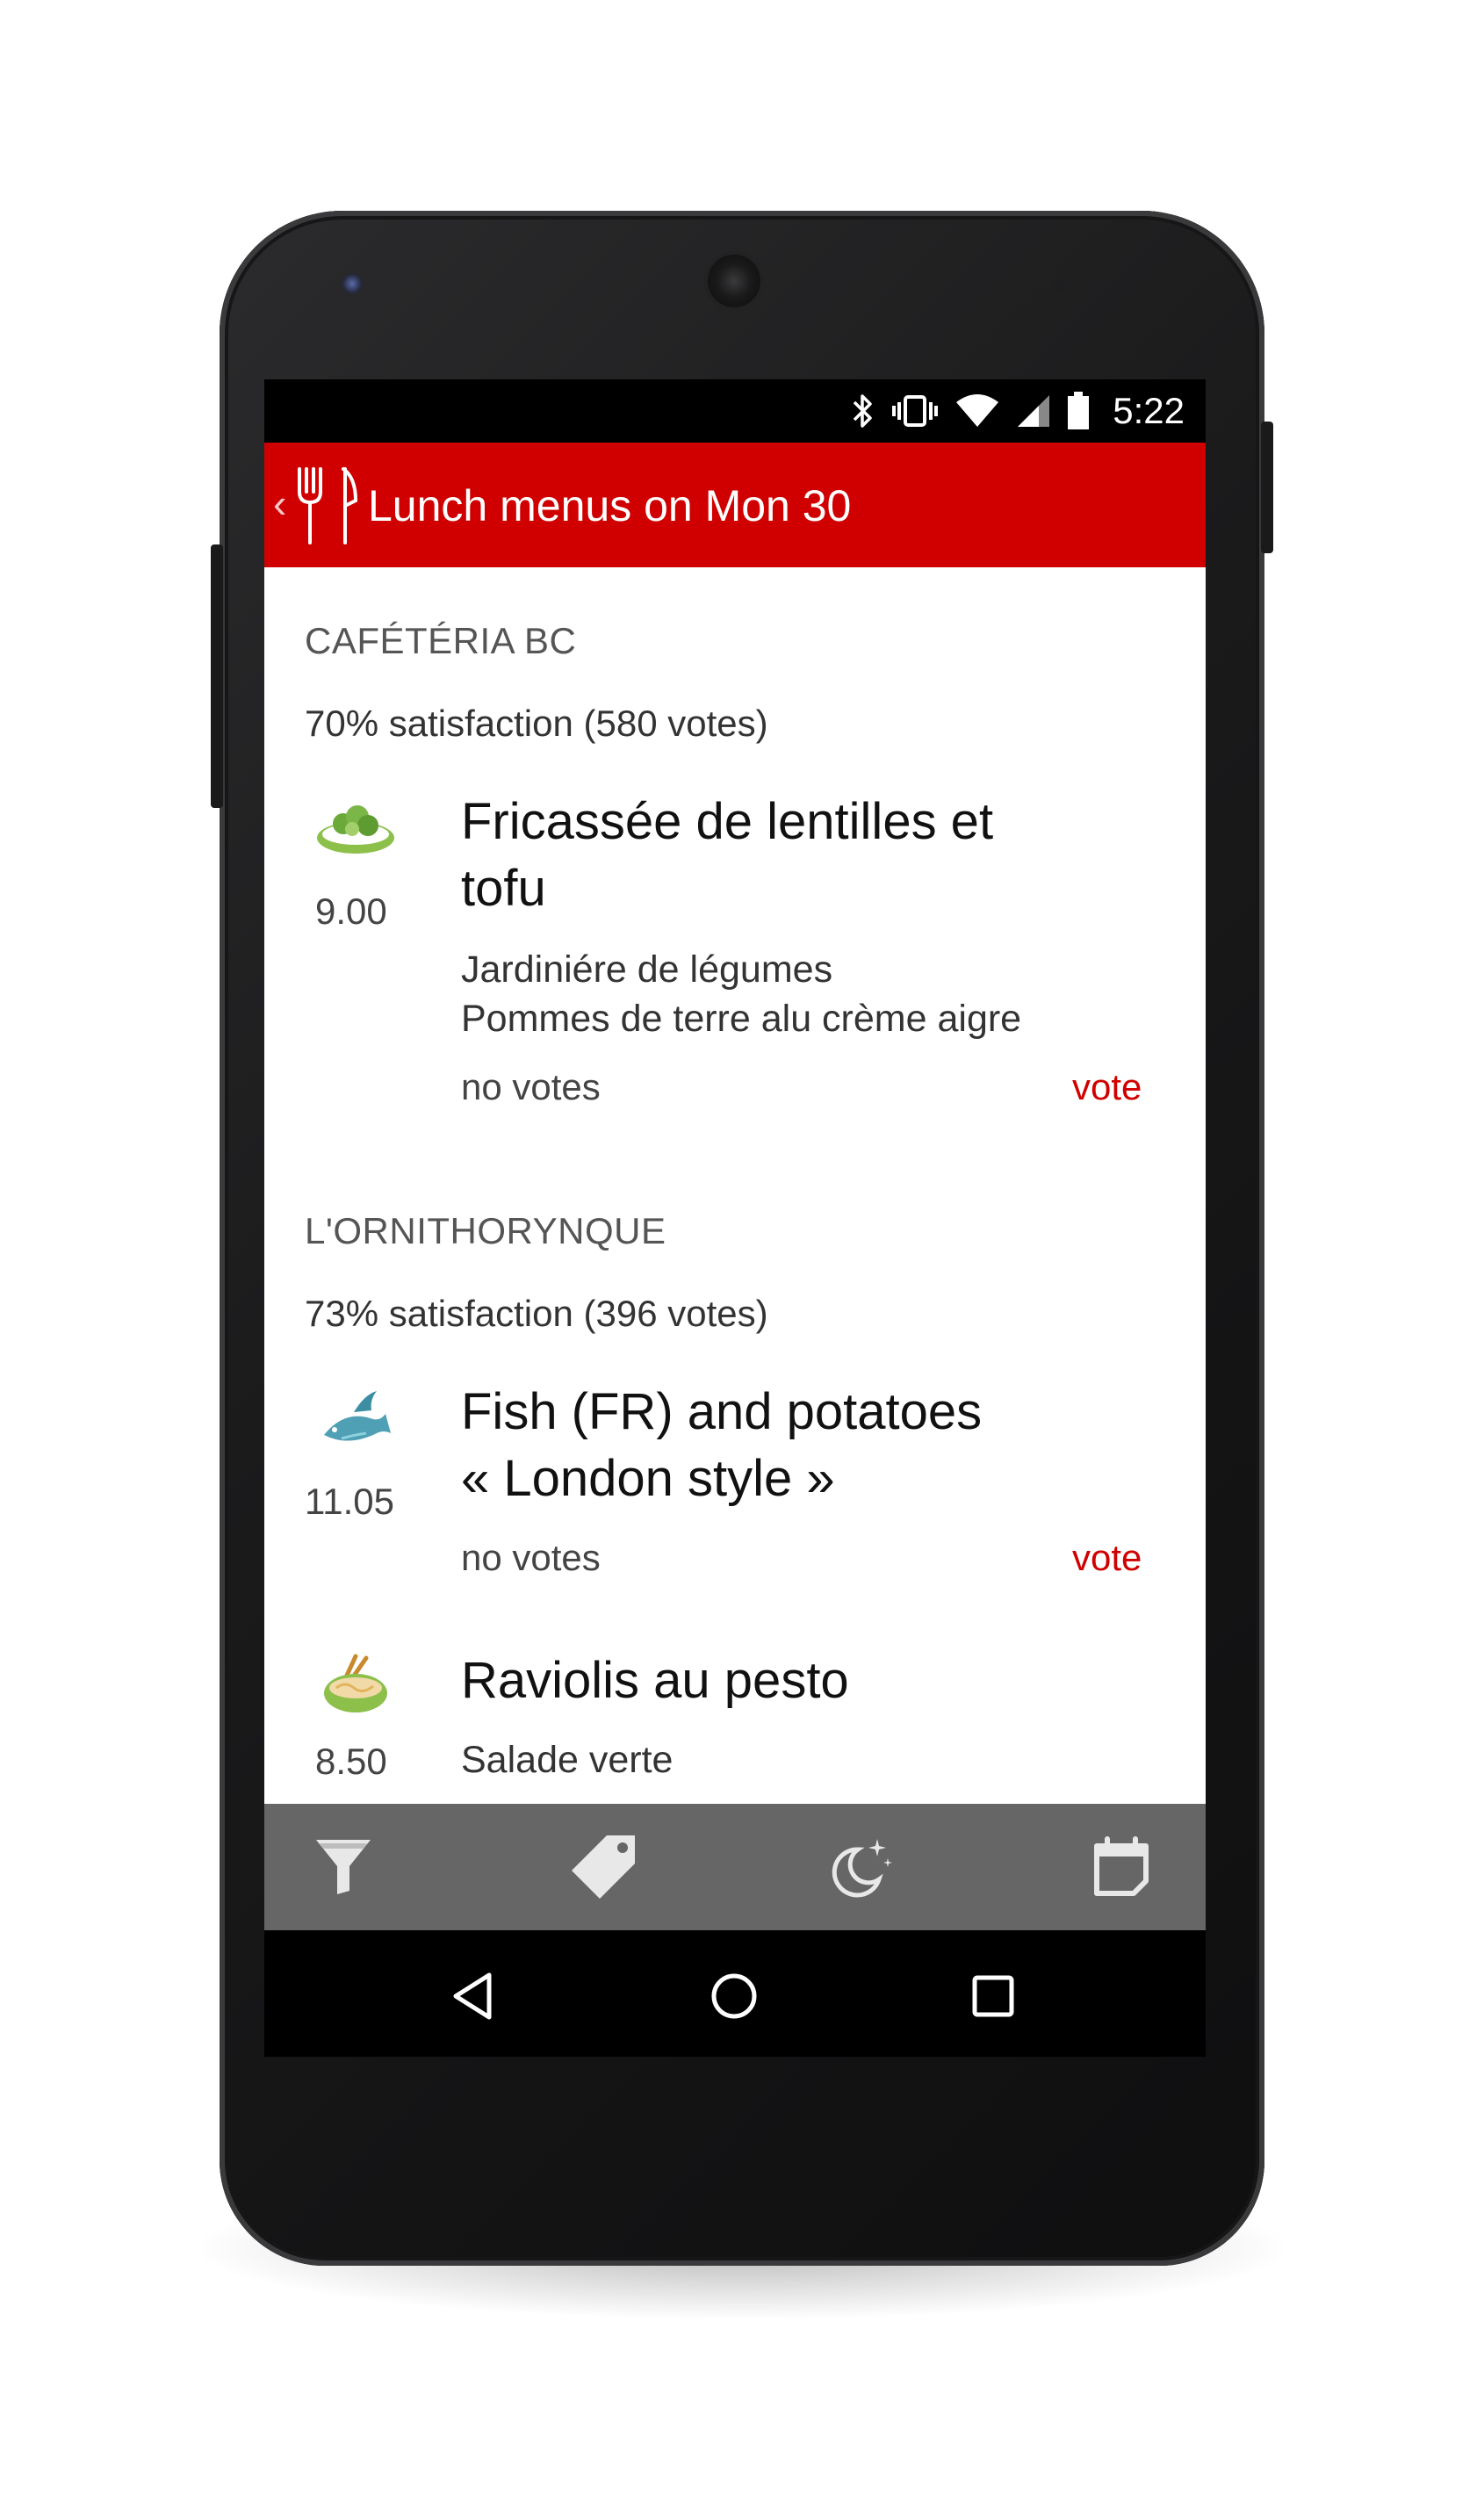 The image size is (1484, 2509). What do you see at coordinates (352, 283) in the screenshot?
I see `front-camera` at bounding box center [352, 283].